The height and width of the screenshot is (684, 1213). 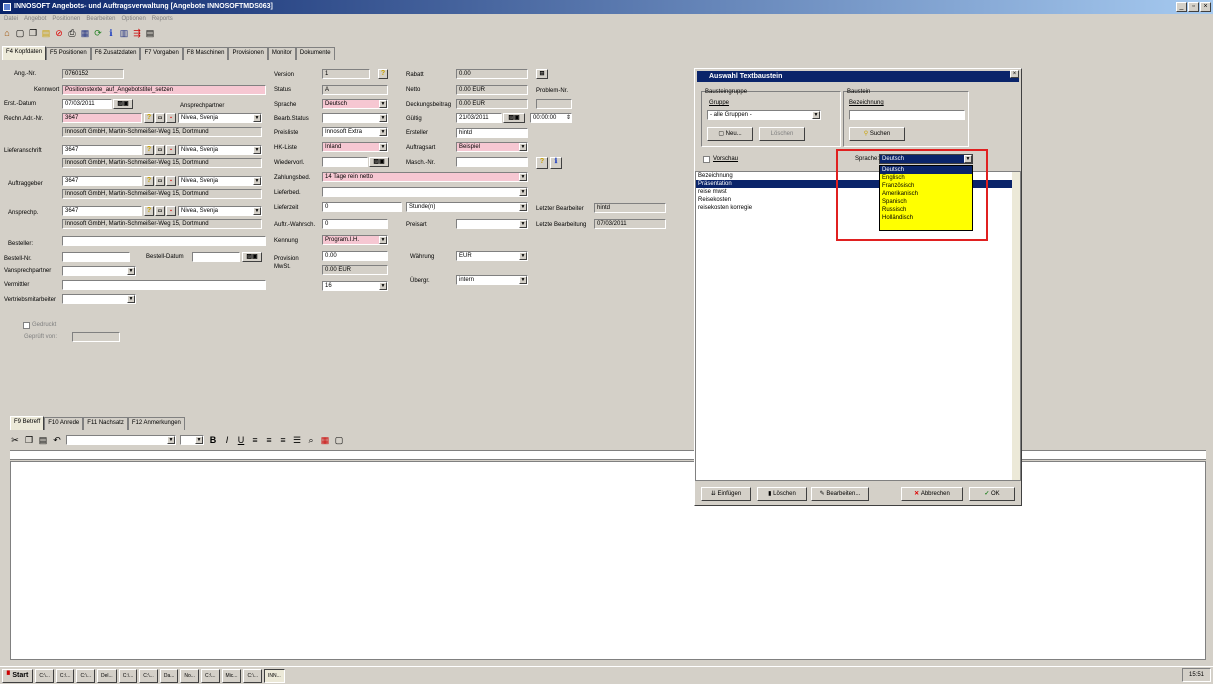 I want to click on menu-positionen: Positionen, so click(x=66, y=19).